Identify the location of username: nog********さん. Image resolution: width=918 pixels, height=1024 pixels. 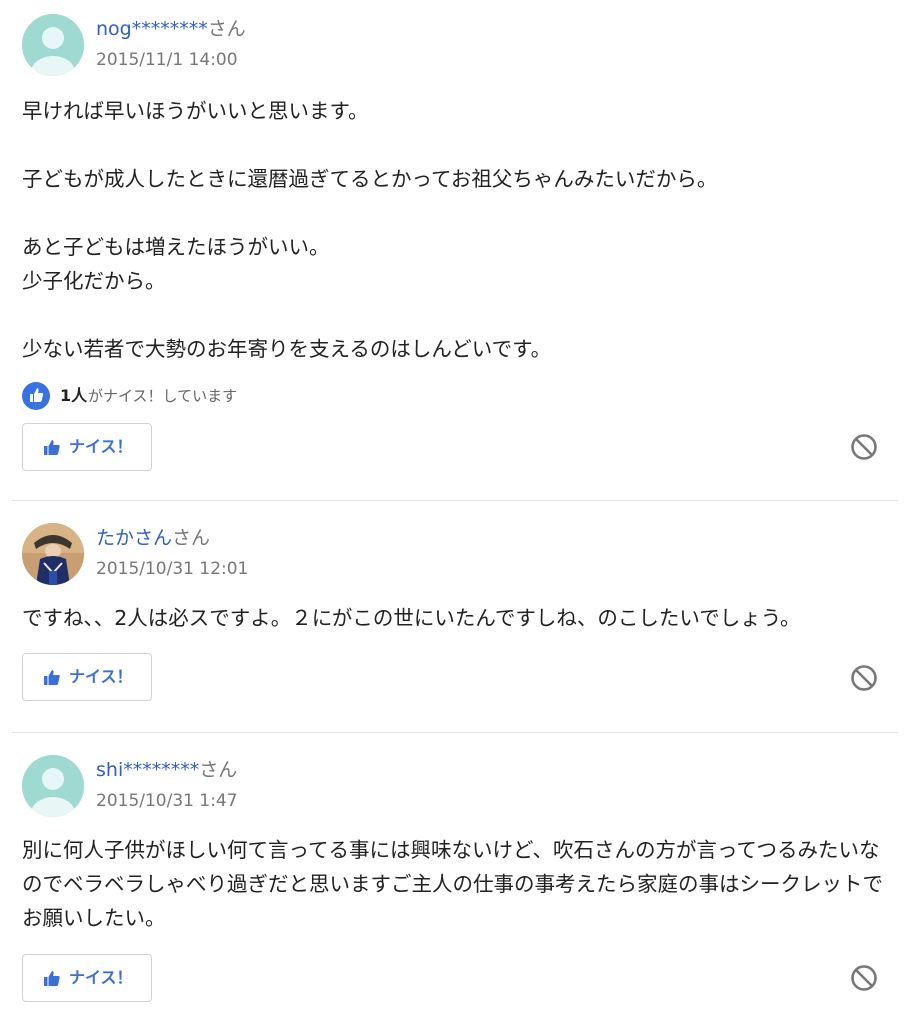
(171, 29).